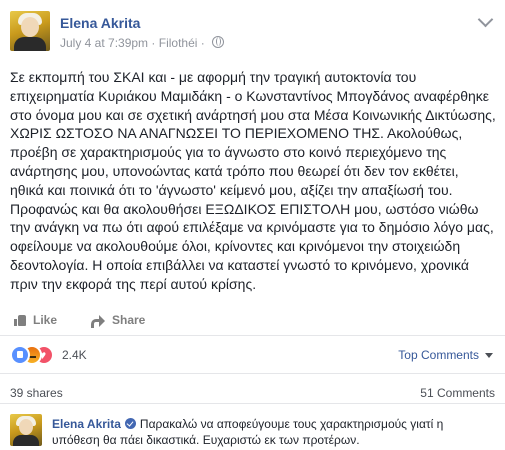 The width and height of the screenshot is (505, 450). Describe the element at coordinates (129, 320) in the screenshot. I see `share-label: Share` at that location.